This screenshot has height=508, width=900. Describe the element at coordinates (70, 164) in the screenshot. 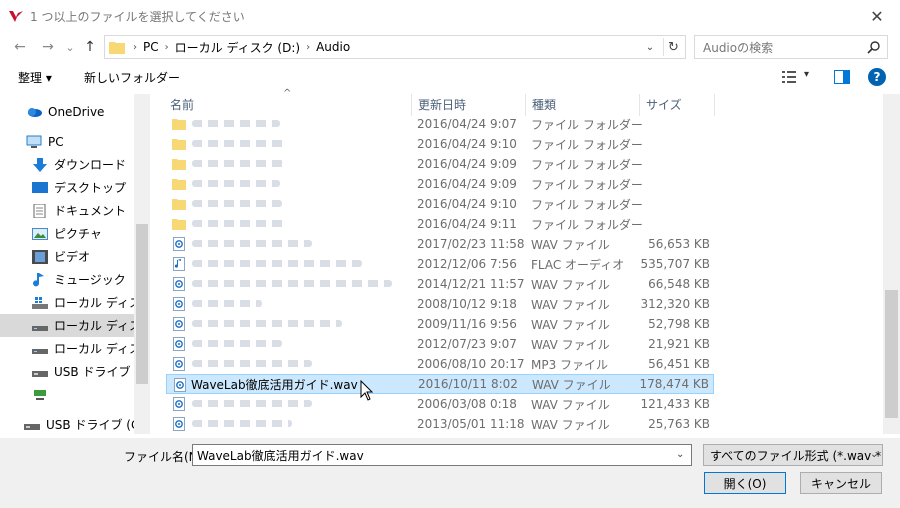

I see `sidebar-item-downloads: ダウンロード` at that location.